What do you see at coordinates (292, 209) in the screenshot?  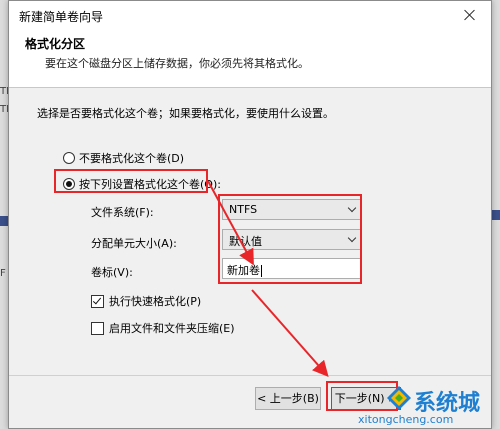 I see `file-system-select: NTFS` at bounding box center [292, 209].